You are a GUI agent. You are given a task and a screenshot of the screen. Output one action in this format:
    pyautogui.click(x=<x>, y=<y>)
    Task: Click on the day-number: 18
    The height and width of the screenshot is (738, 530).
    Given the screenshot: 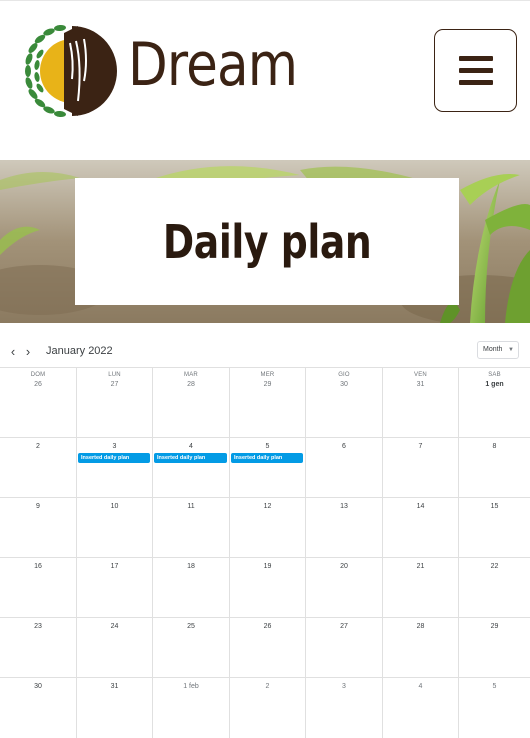 What is the action you would take?
    pyautogui.click(x=191, y=566)
    